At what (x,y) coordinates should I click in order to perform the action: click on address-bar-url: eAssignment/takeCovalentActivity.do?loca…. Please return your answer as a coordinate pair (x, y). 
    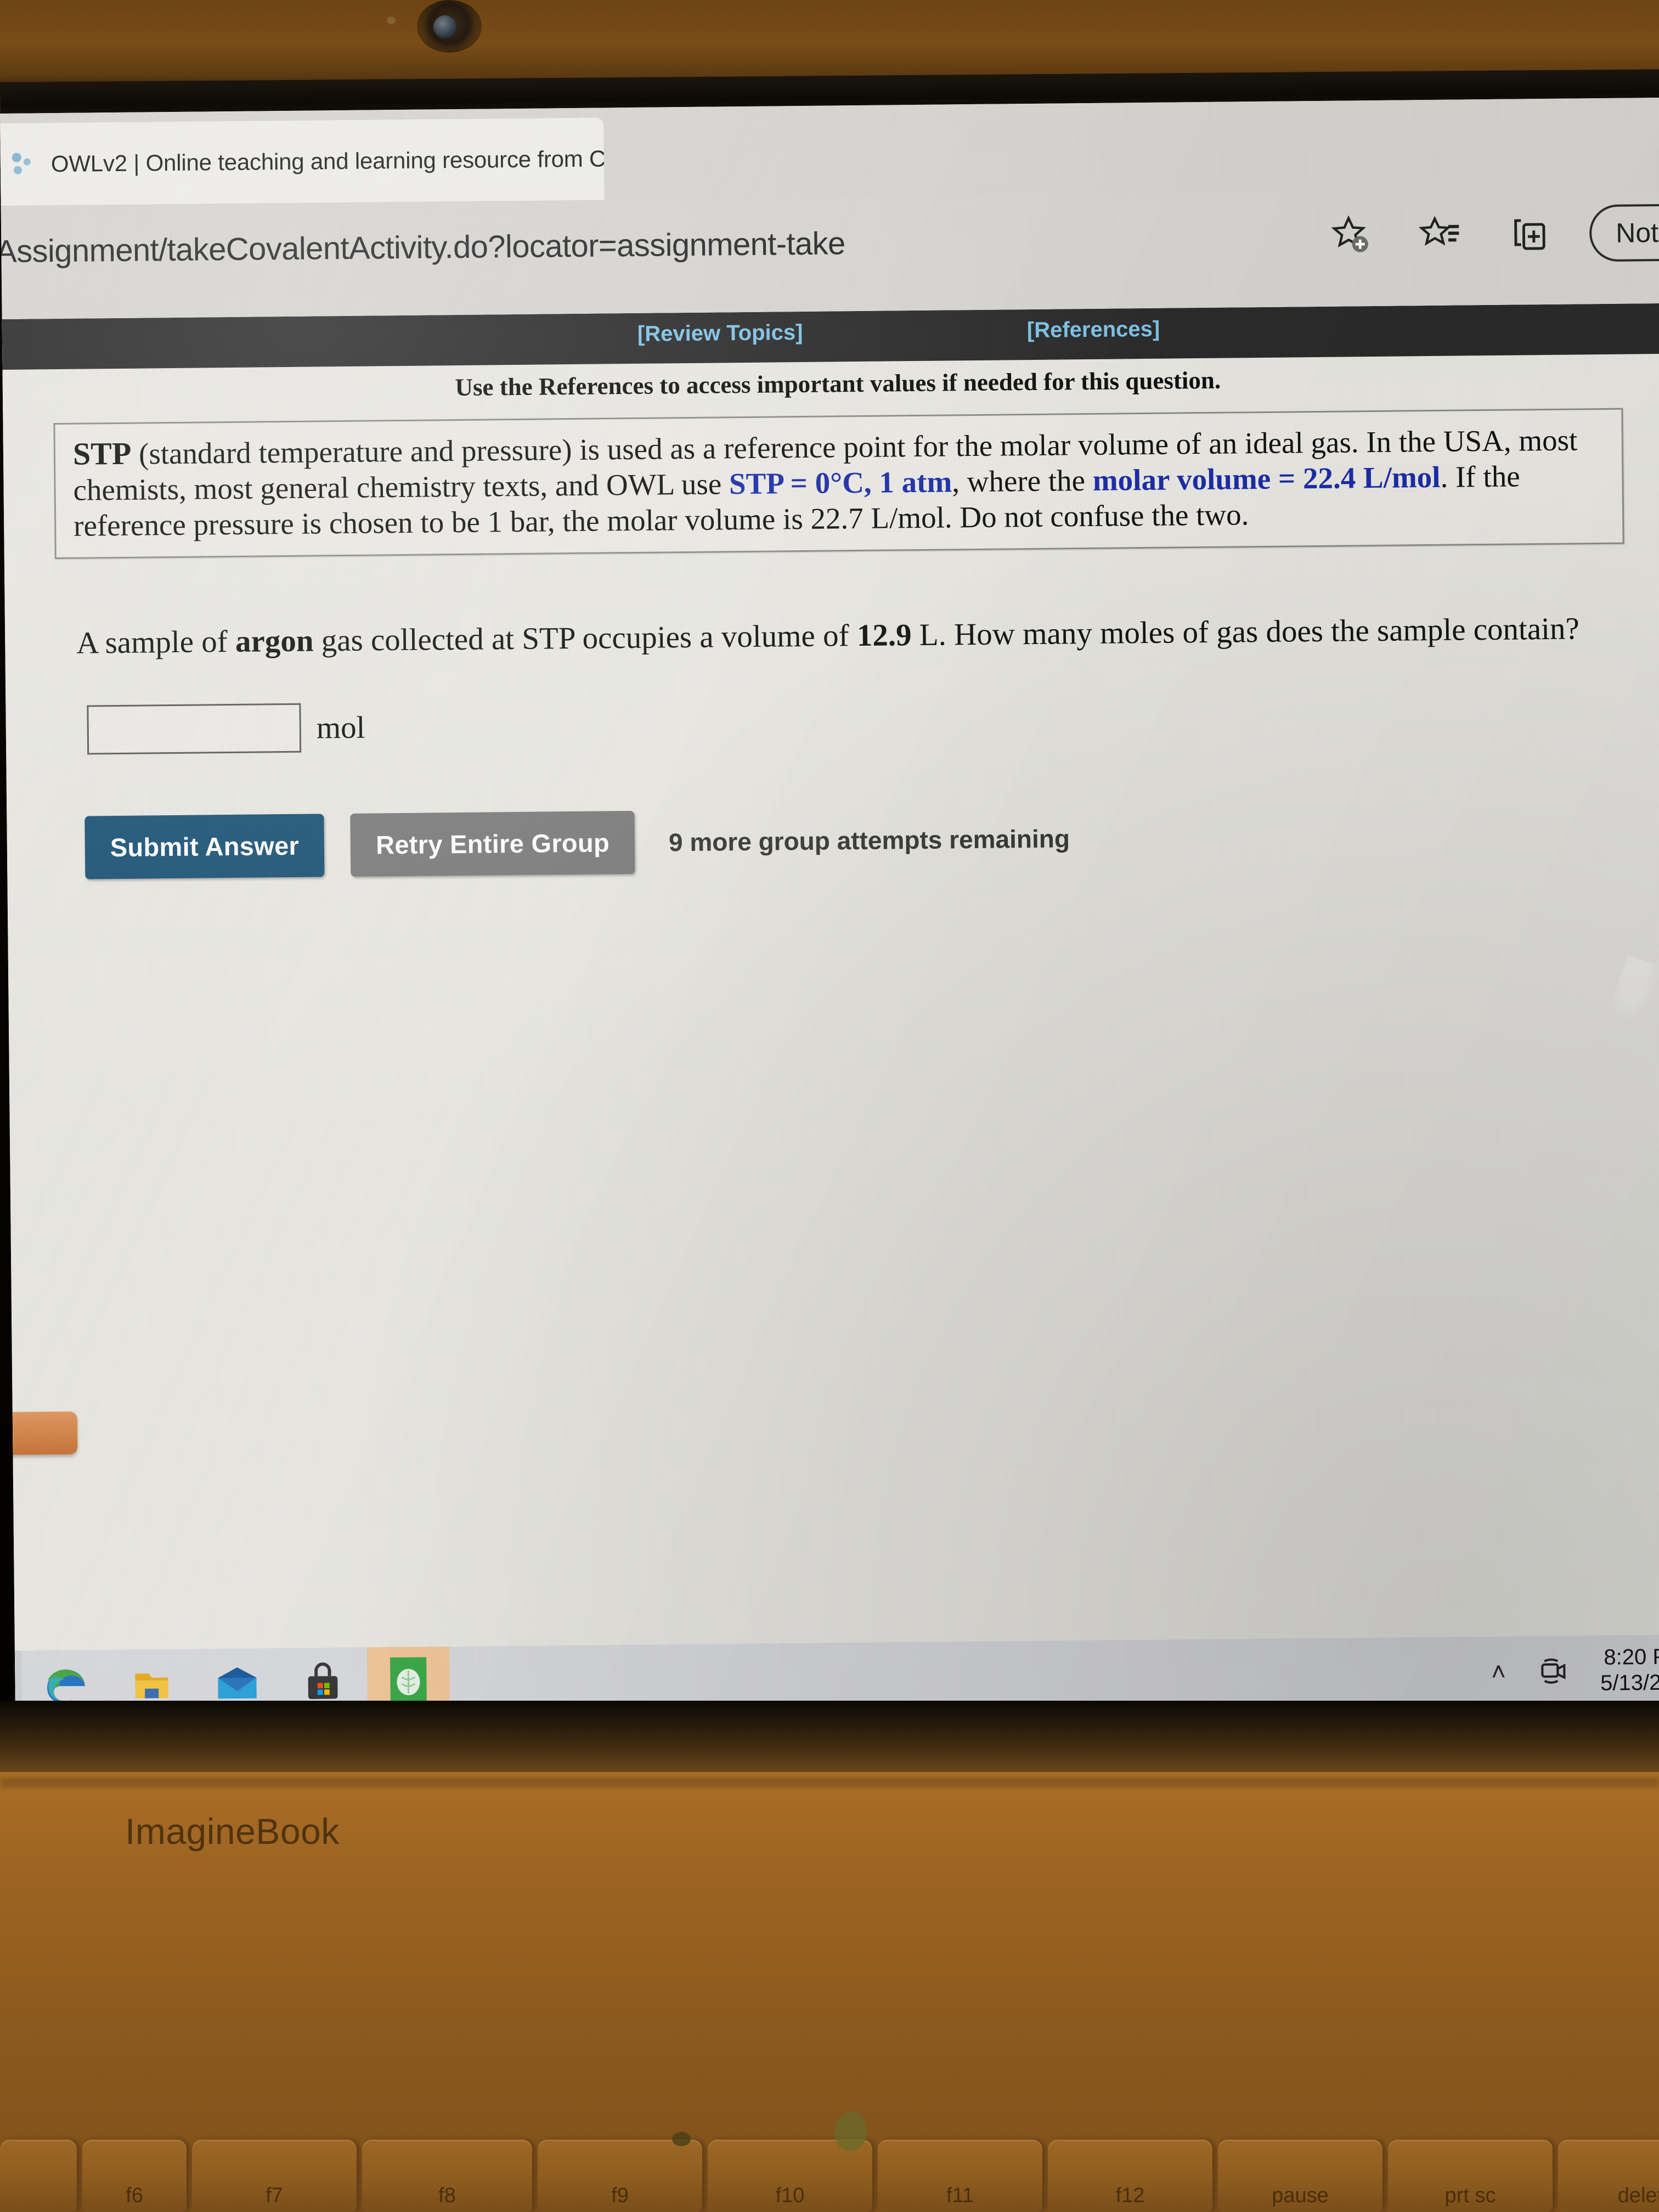
    Looking at the image, I should click on (423, 247).